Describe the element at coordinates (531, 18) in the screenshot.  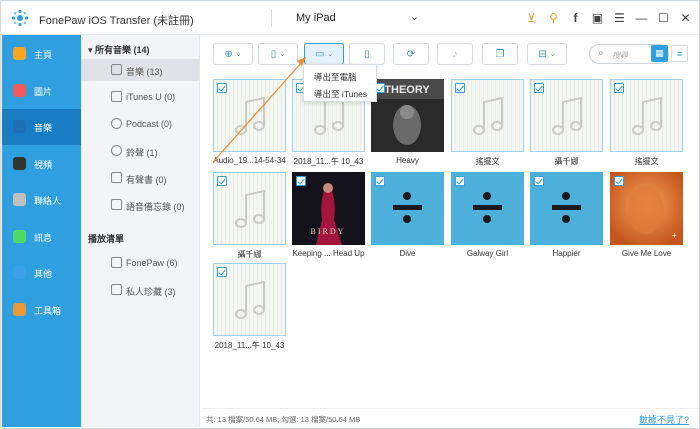
I see `cart-icon: ⊻` at that location.